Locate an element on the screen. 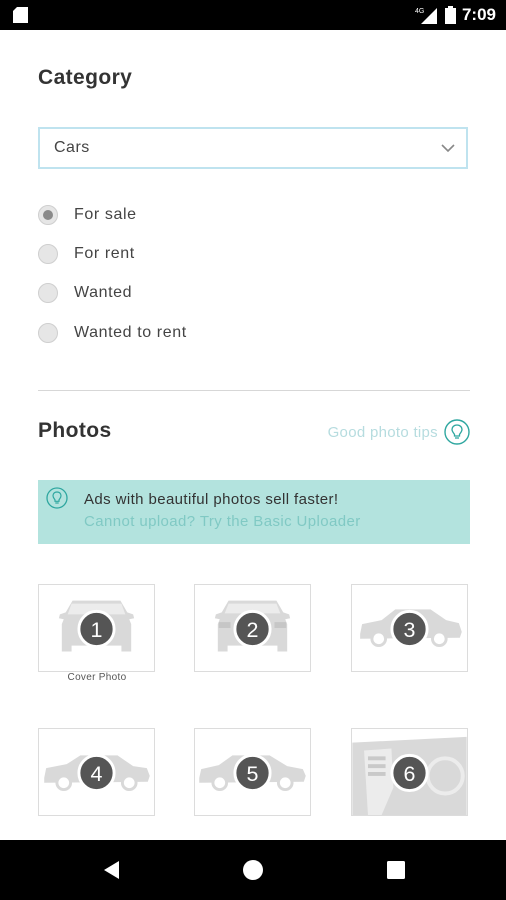 The image size is (506, 900). tips-label: Good photo tips is located at coordinates (382, 432).